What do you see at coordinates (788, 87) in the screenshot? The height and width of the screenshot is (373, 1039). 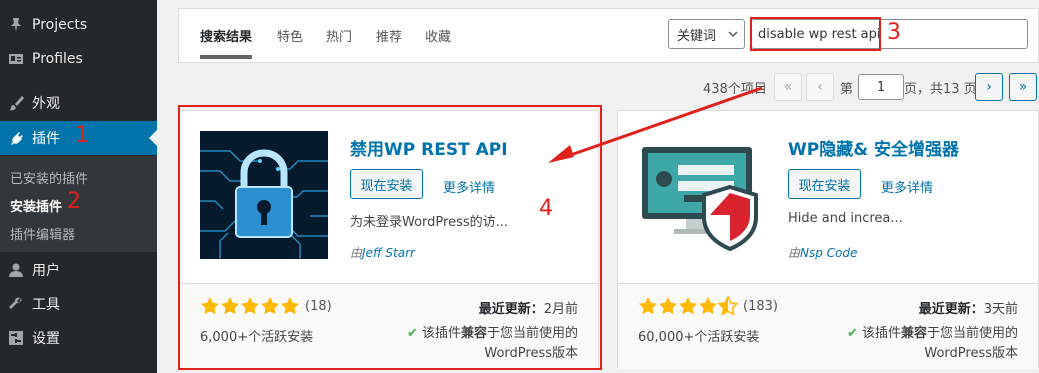 I see `first-page-button: «` at bounding box center [788, 87].